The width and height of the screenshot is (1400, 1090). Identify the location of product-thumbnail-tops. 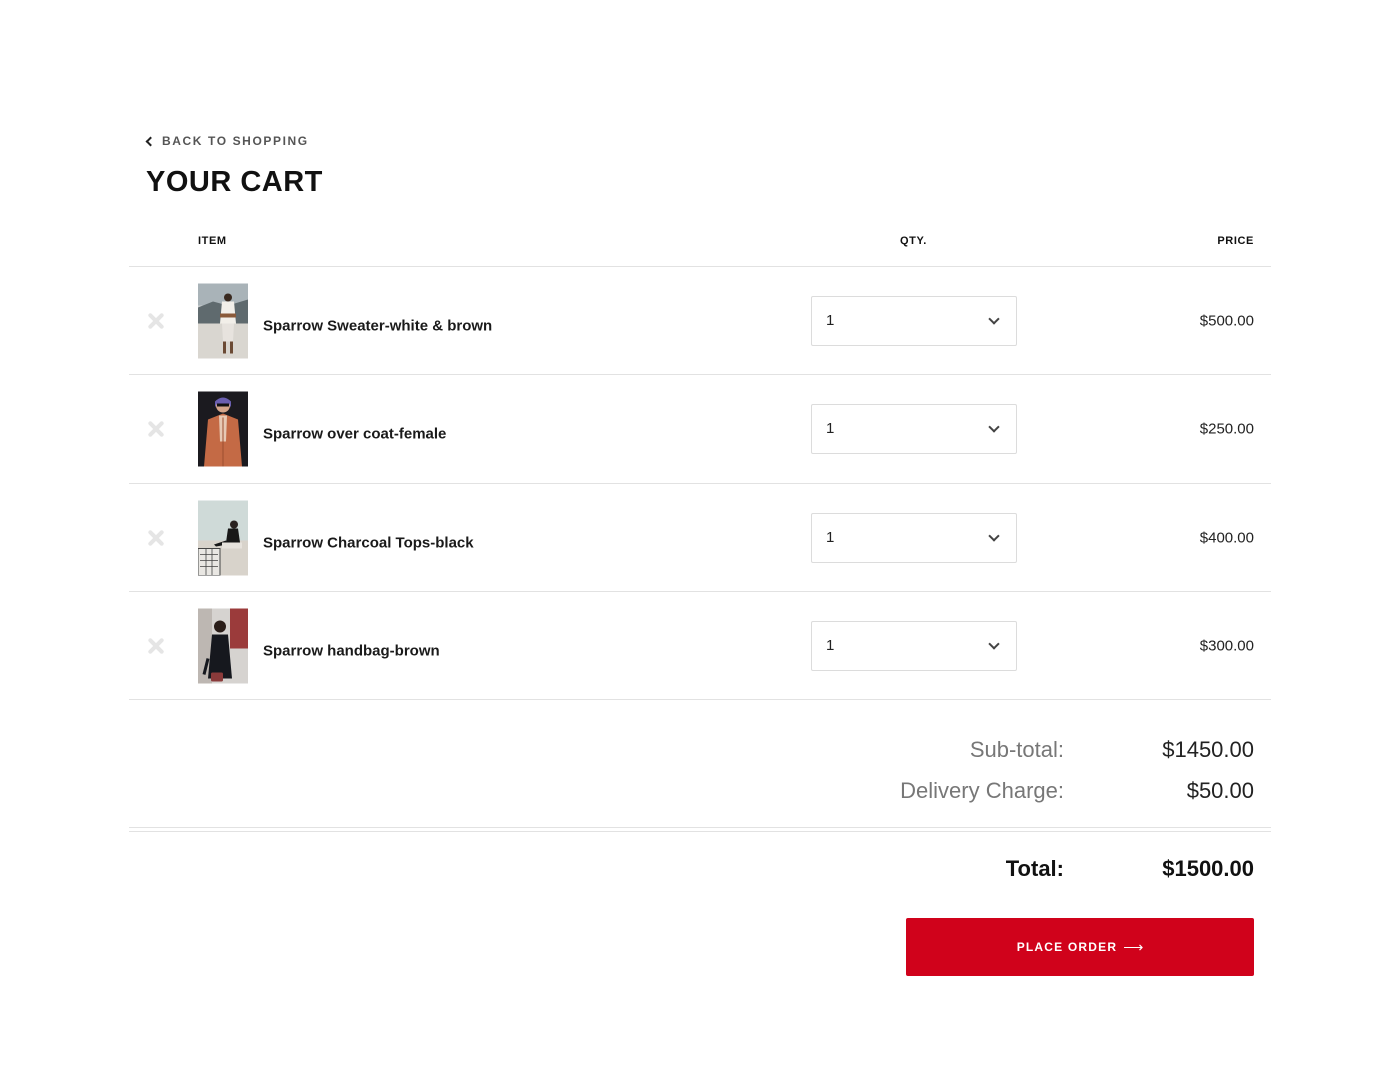
(223, 538).